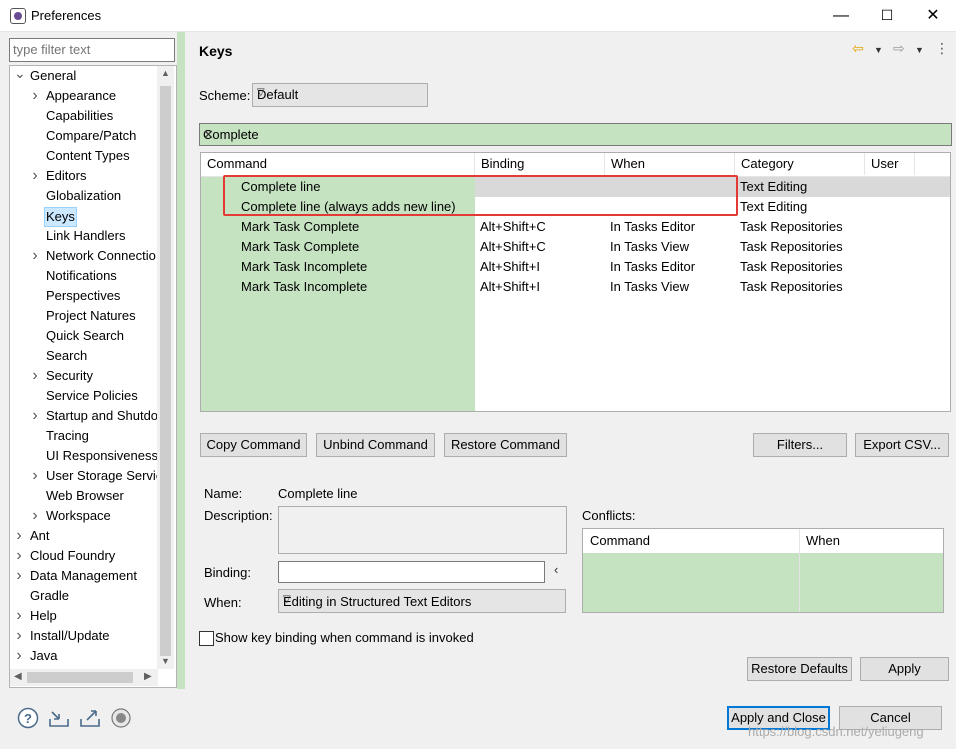 The height and width of the screenshot is (749, 956). Describe the element at coordinates (40, 536) in the screenshot. I see `tree-item: Ant` at that location.